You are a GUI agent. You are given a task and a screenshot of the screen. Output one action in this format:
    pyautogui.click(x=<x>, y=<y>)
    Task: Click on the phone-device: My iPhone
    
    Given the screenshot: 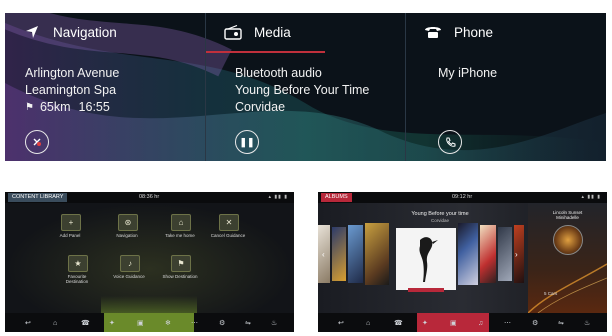 What is the action you would take?
    pyautogui.click(x=468, y=73)
    